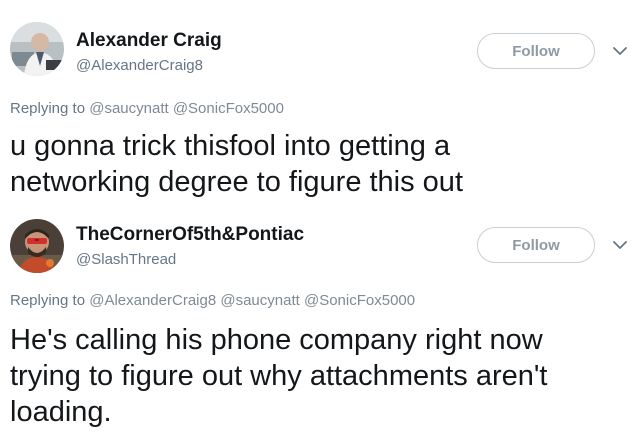  Describe the element at coordinates (61, 412) in the screenshot. I see `tweet-text-line: loading.` at that location.